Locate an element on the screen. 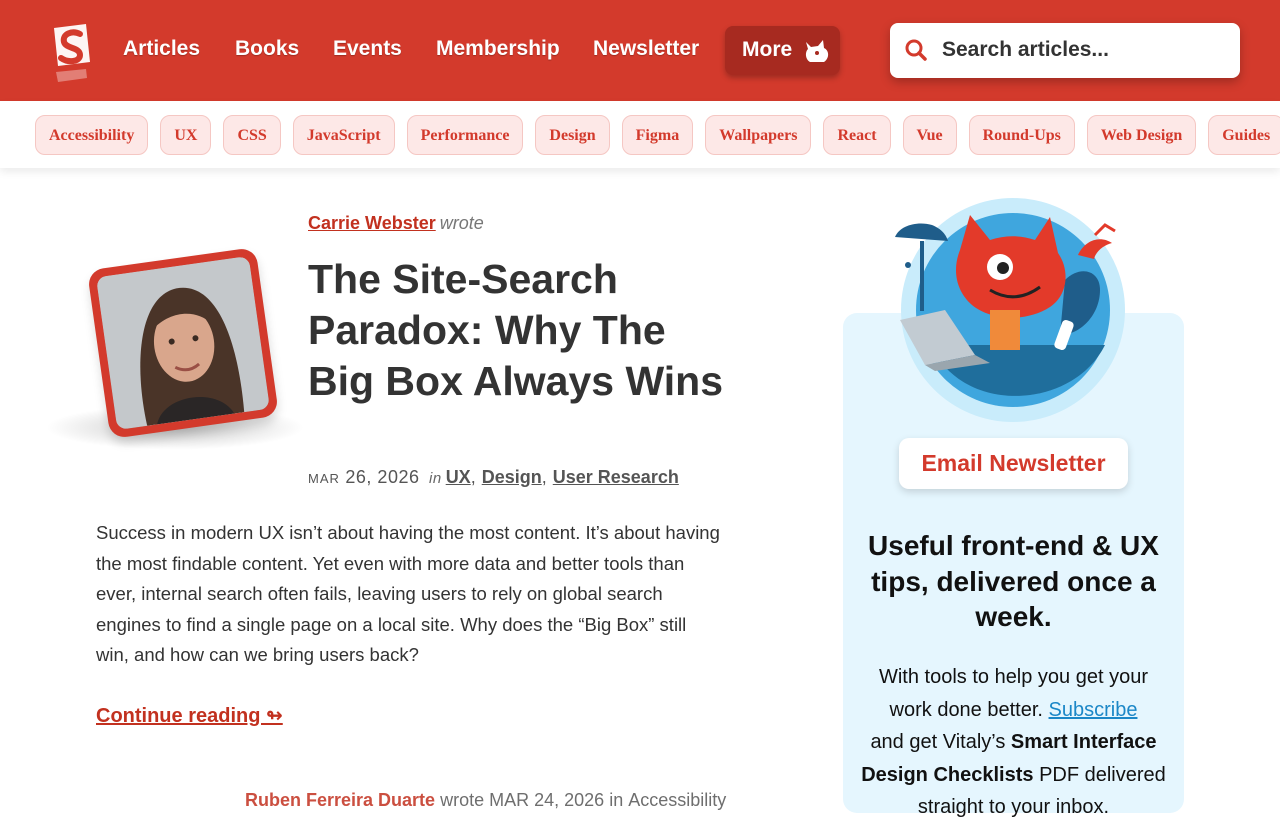  tag-react: React is located at coordinates (857, 135).